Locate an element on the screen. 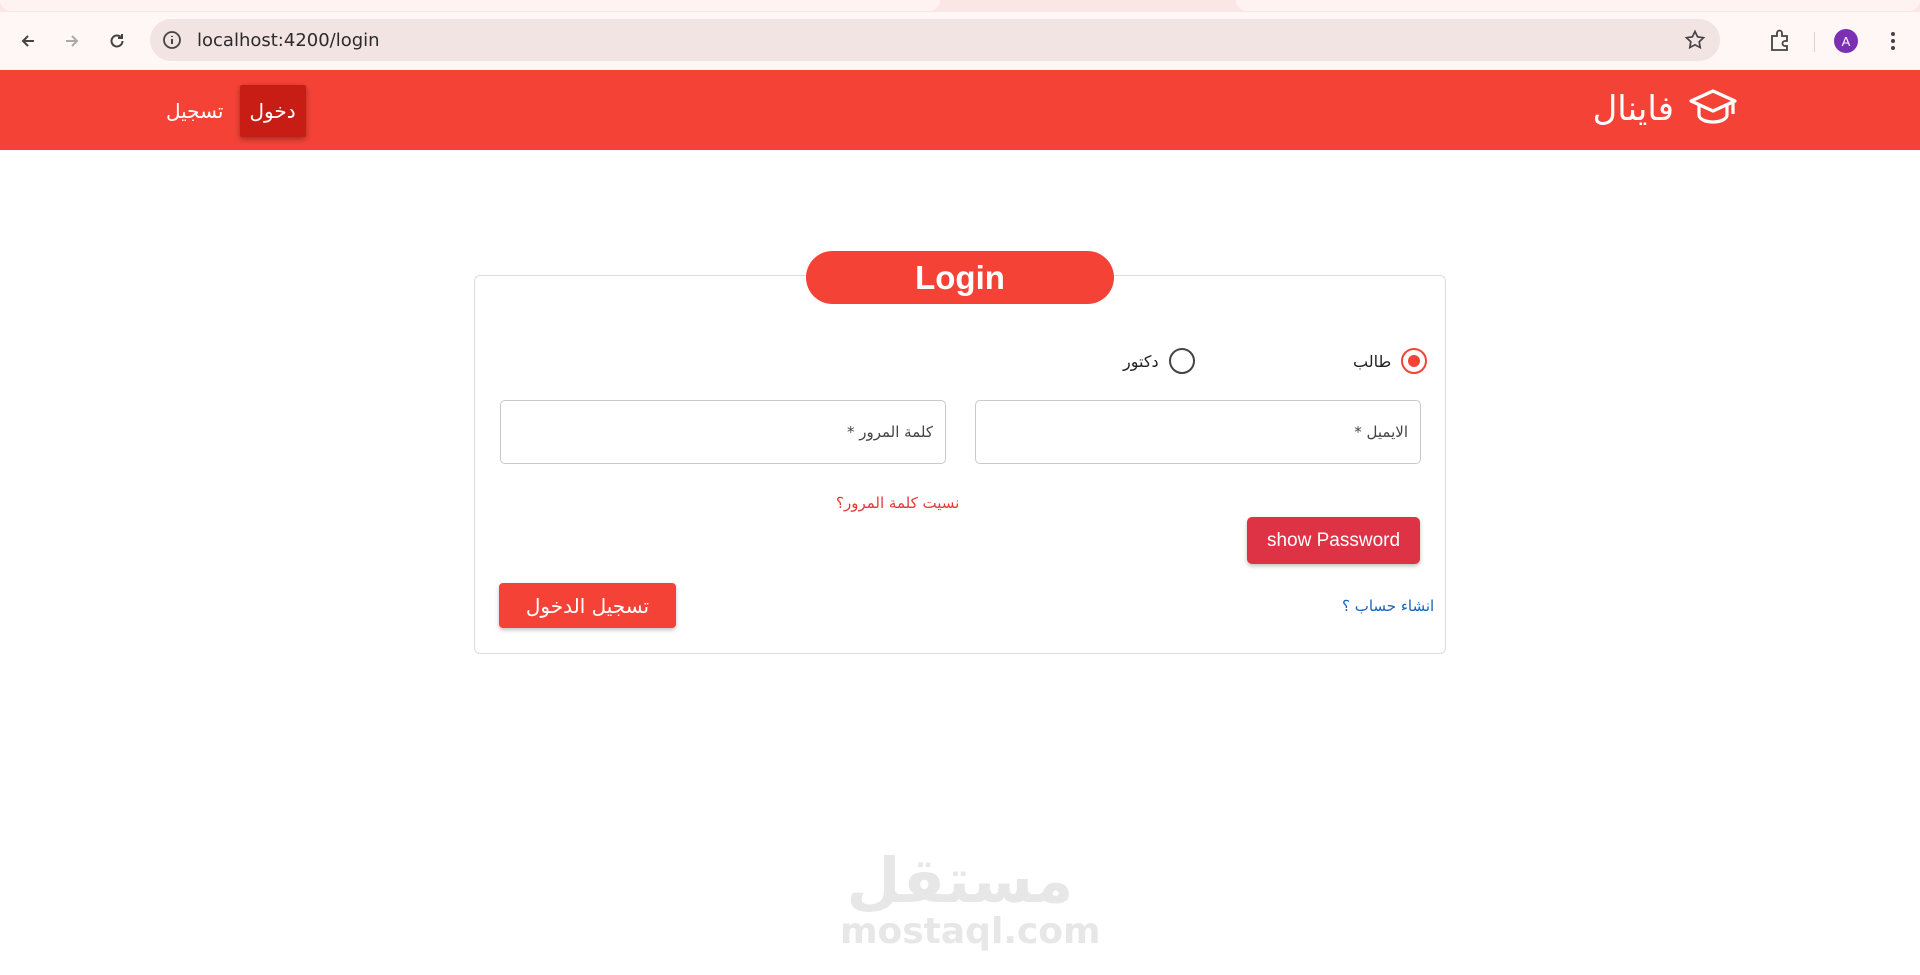  watermark-latin: mostaql.com is located at coordinates (970, 931).